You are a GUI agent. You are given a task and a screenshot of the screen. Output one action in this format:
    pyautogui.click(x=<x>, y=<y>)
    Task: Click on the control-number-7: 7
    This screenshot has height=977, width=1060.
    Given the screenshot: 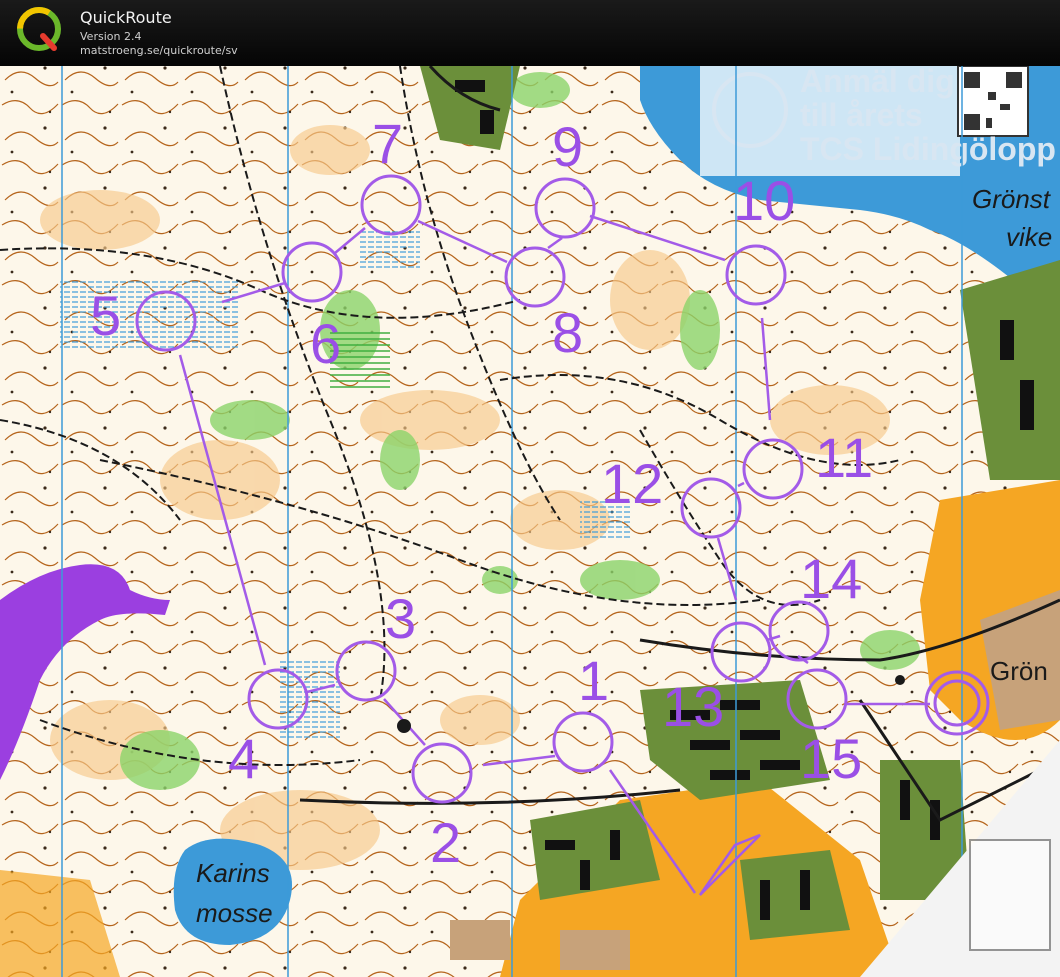 What is the action you would take?
    pyautogui.click(x=387, y=143)
    